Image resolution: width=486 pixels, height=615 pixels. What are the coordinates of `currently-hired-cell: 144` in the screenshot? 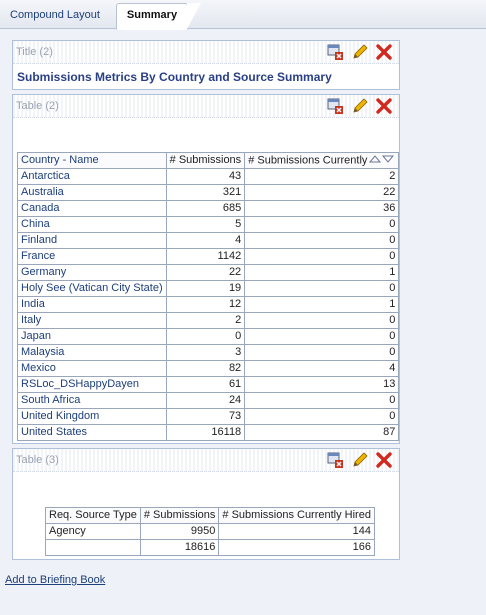 It's located at (296, 531).